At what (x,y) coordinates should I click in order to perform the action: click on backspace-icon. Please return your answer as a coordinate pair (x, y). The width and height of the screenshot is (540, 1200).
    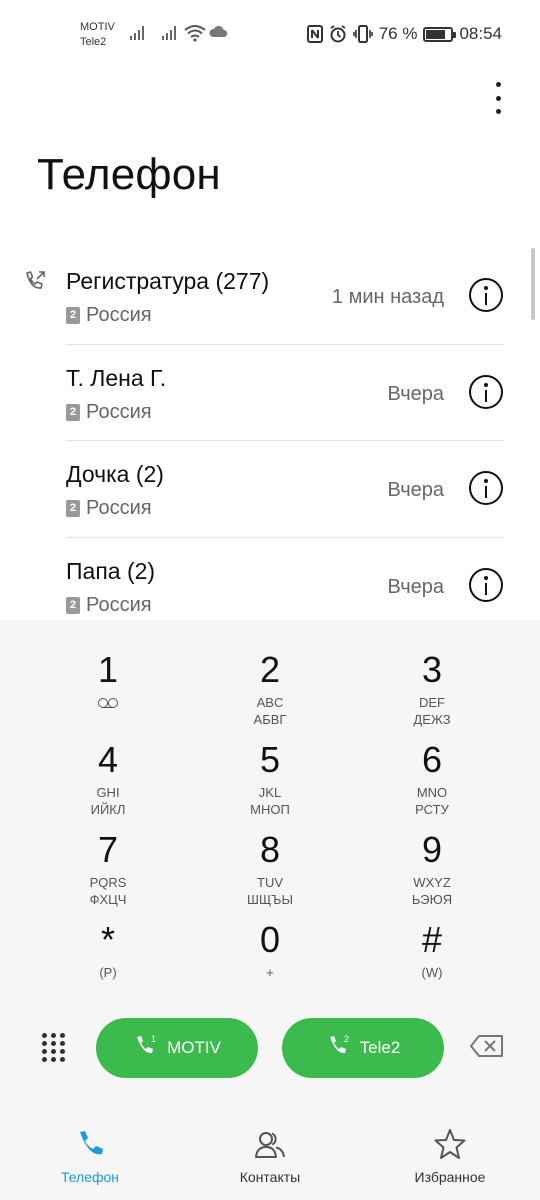
    Looking at the image, I should click on (487, 1048).